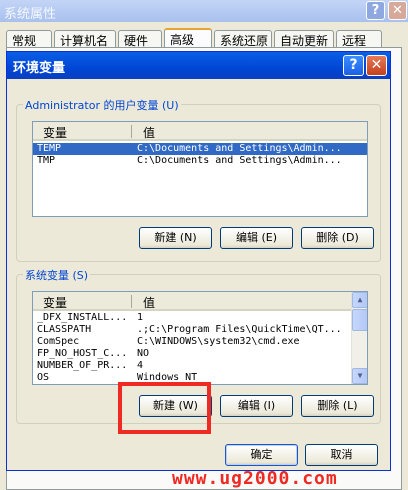 The width and height of the screenshot is (408, 490). What do you see at coordinates (58, 341) in the screenshot?
I see `variable-name: ComSpec` at bounding box center [58, 341].